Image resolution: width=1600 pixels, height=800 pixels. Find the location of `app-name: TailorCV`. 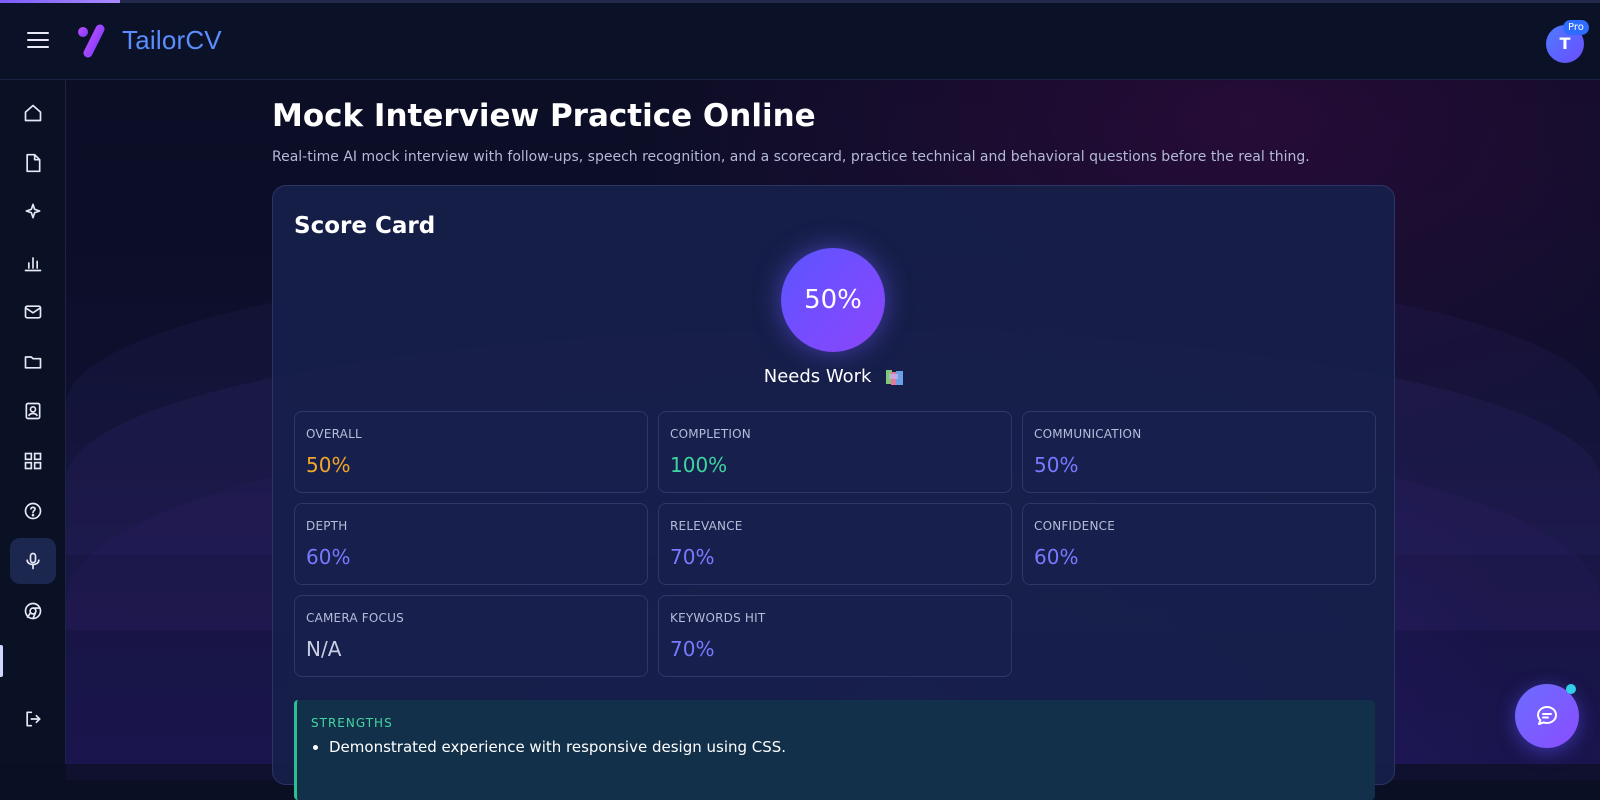

app-name: TailorCV is located at coordinates (172, 40).